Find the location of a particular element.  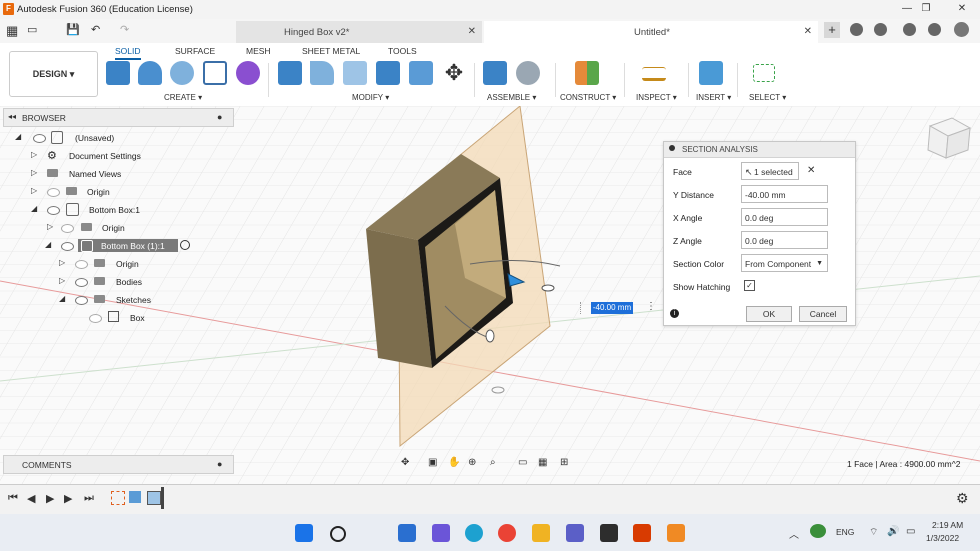

chat-icon is located at coordinates (441, 533).